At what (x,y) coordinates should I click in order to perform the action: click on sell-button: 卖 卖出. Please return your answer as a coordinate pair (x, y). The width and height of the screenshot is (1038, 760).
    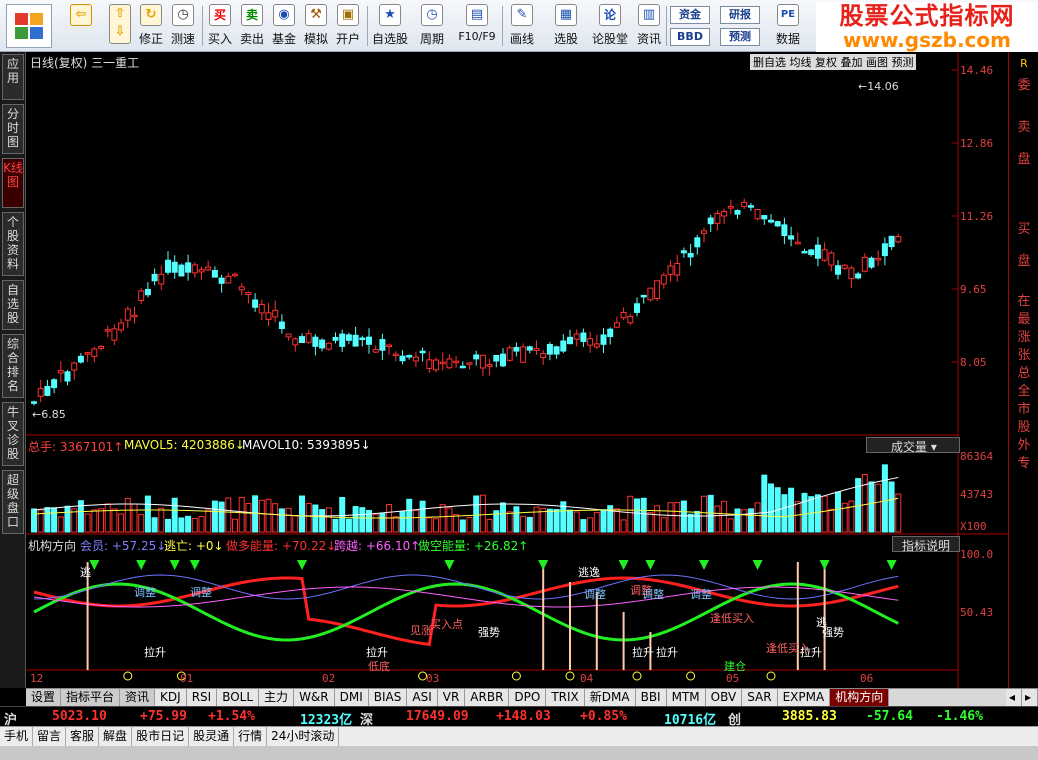
    Looking at the image, I should click on (252, 27).